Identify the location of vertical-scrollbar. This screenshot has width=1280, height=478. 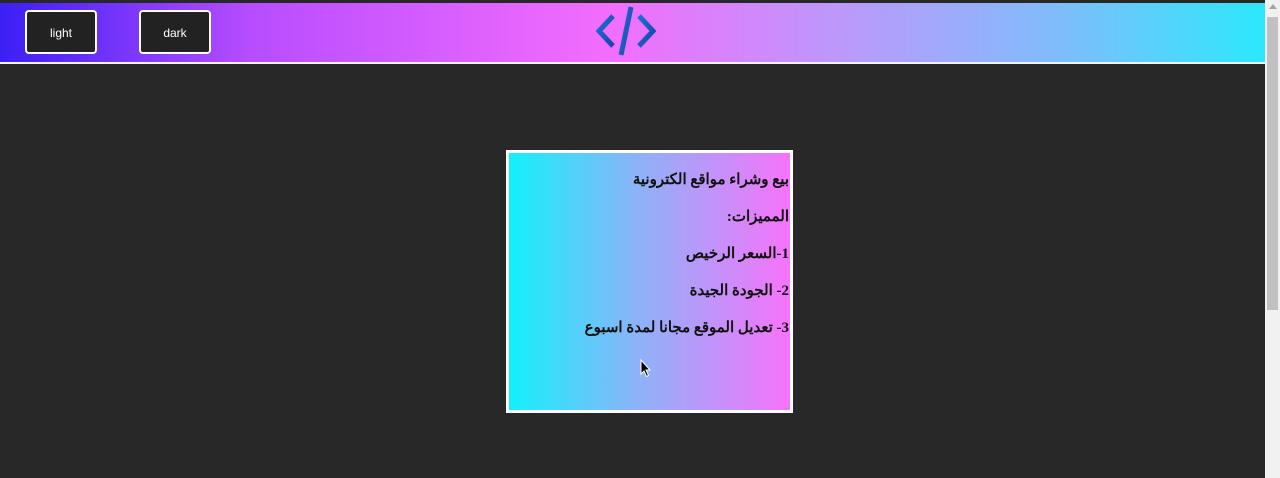
(1272, 239).